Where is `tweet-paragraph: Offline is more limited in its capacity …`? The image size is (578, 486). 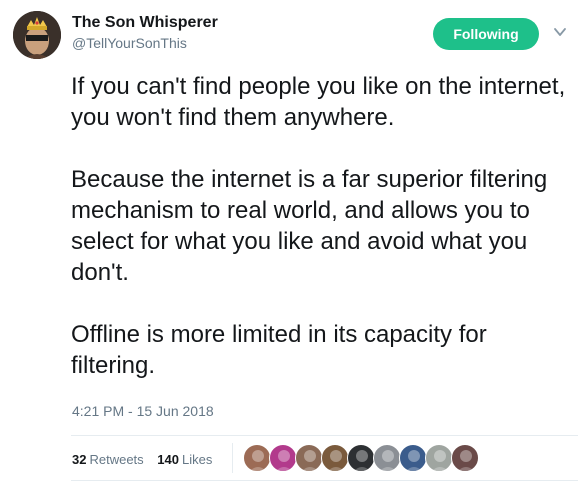
tweet-paragraph: Offline is more limited in its capacity … is located at coordinates (279, 350).